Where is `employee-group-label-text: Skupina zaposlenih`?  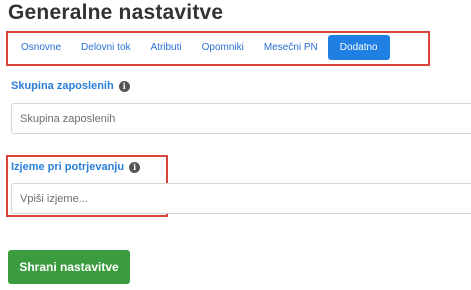 employee-group-label-text: Skupina zaposlenih is located at coordinates (62, 86).